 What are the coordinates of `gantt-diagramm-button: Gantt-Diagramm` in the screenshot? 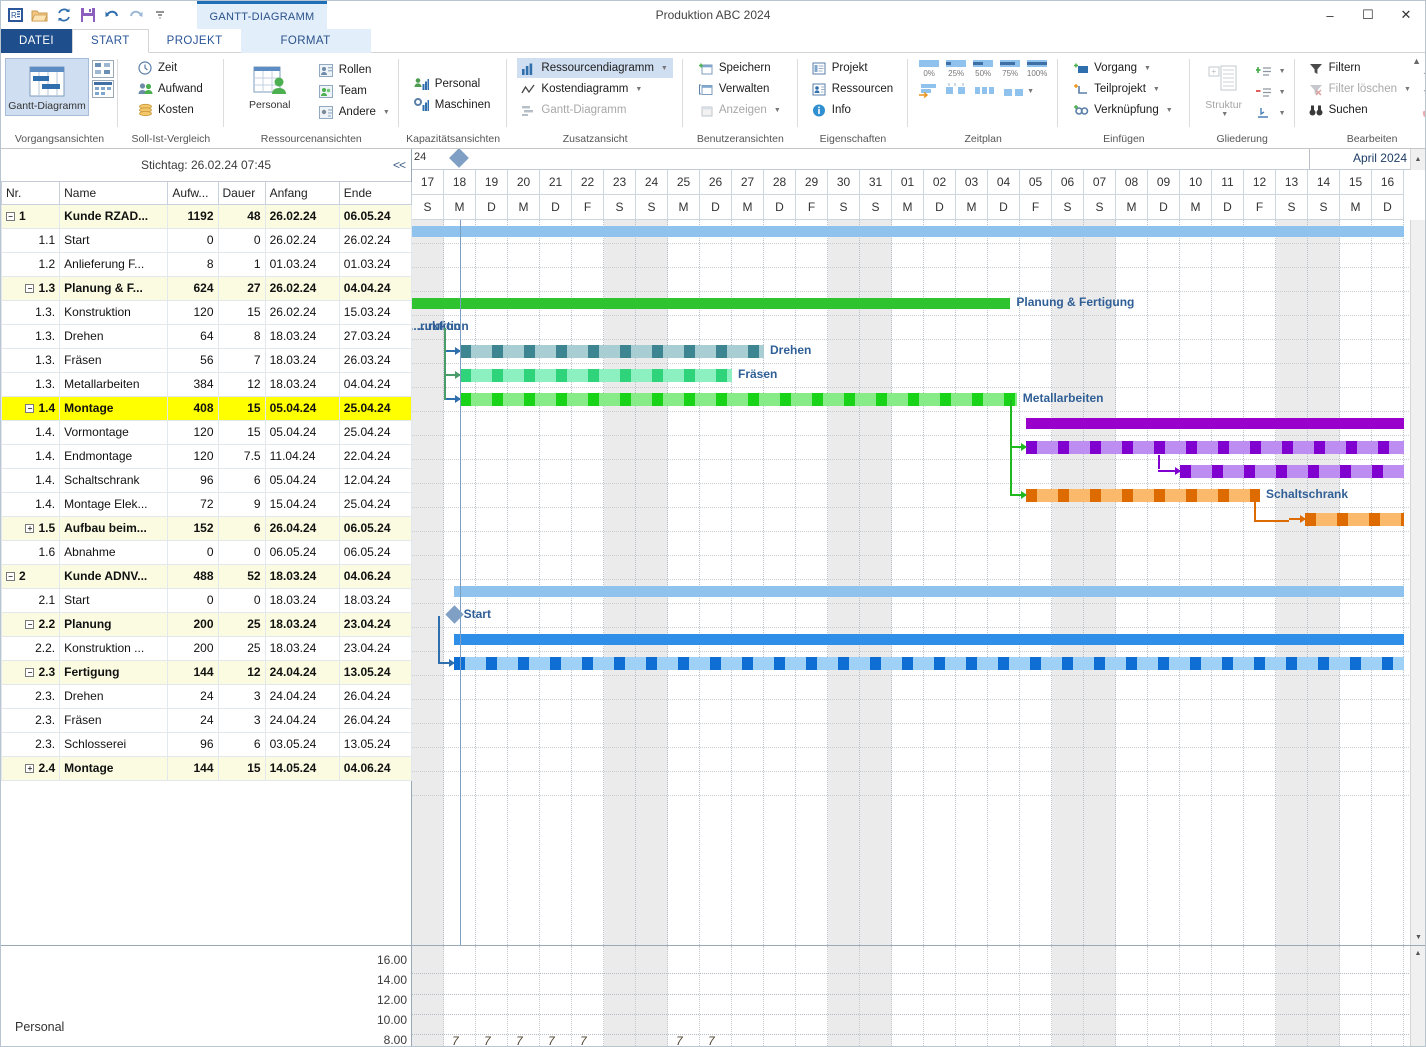 It's located at (47, 87).